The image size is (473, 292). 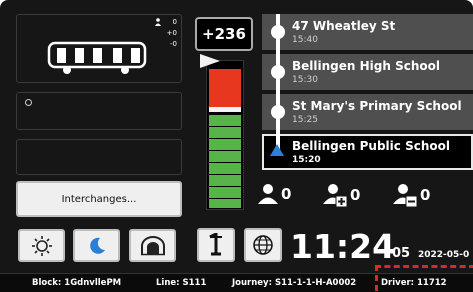 I want to click on sun-icon, so click(x=41, y=245).